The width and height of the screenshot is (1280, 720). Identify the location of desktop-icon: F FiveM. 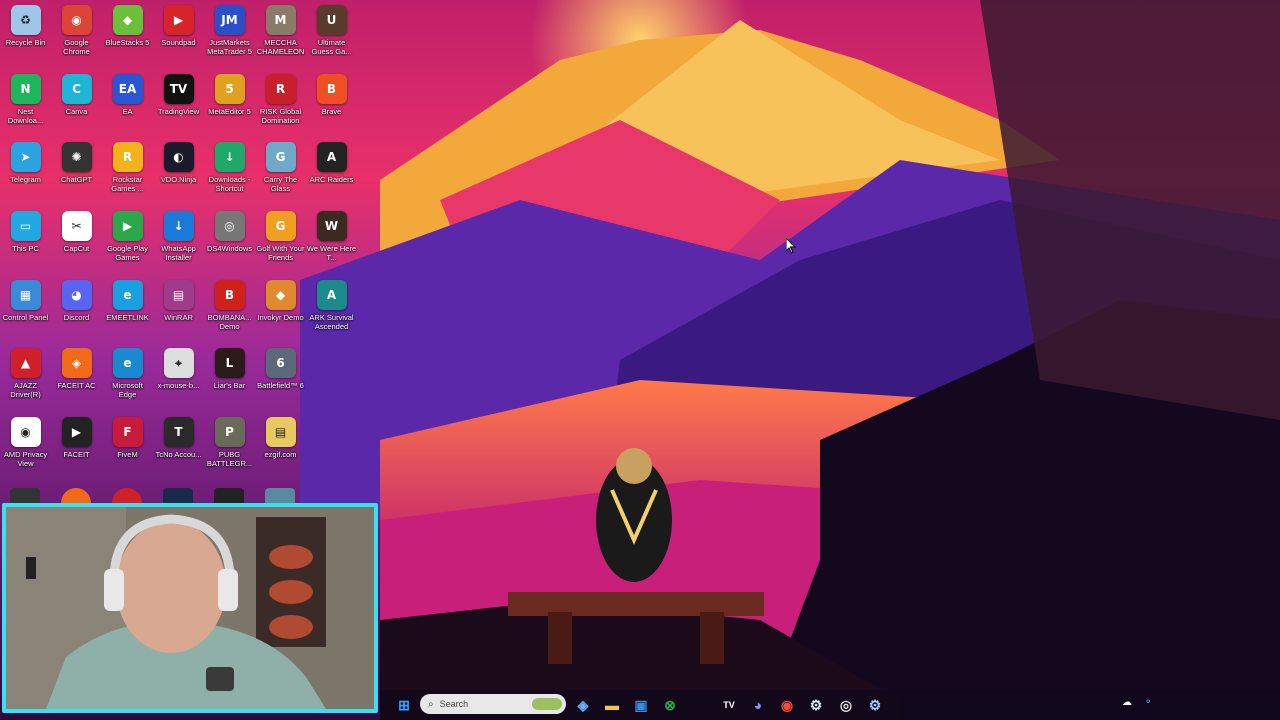
(127, 446).